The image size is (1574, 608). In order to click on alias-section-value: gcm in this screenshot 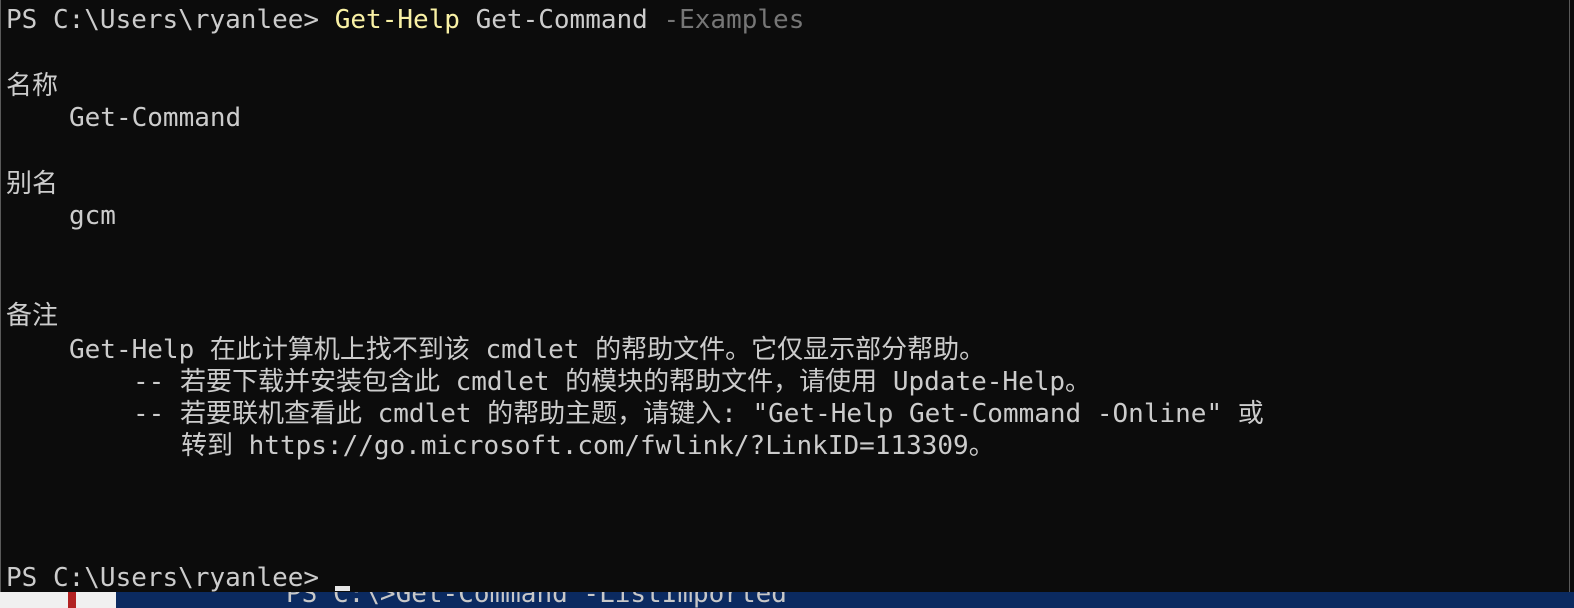, I will do `click(92, 216)`.